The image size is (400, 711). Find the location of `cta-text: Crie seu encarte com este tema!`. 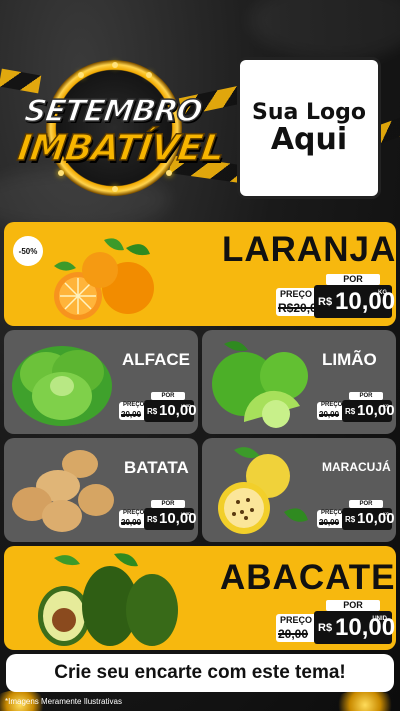

cta-text: Crie seu encarte com este tema! is located at coordinates (200, 672).